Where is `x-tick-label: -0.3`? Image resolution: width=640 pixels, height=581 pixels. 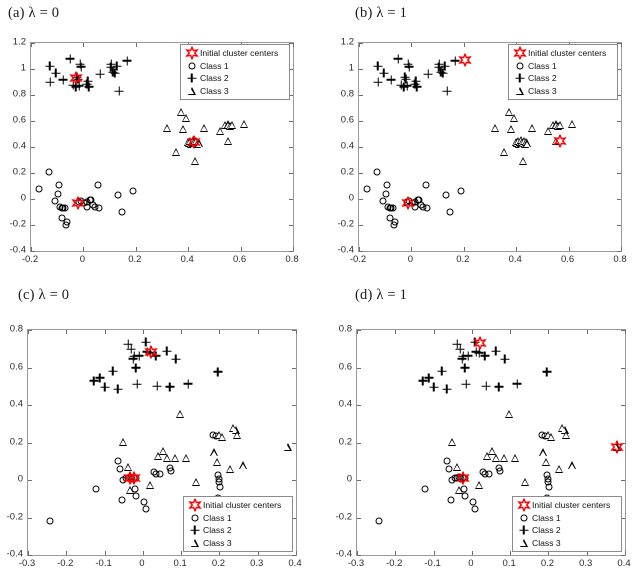 x-tick-label: -0.3 is located at coordinates (27, 563).